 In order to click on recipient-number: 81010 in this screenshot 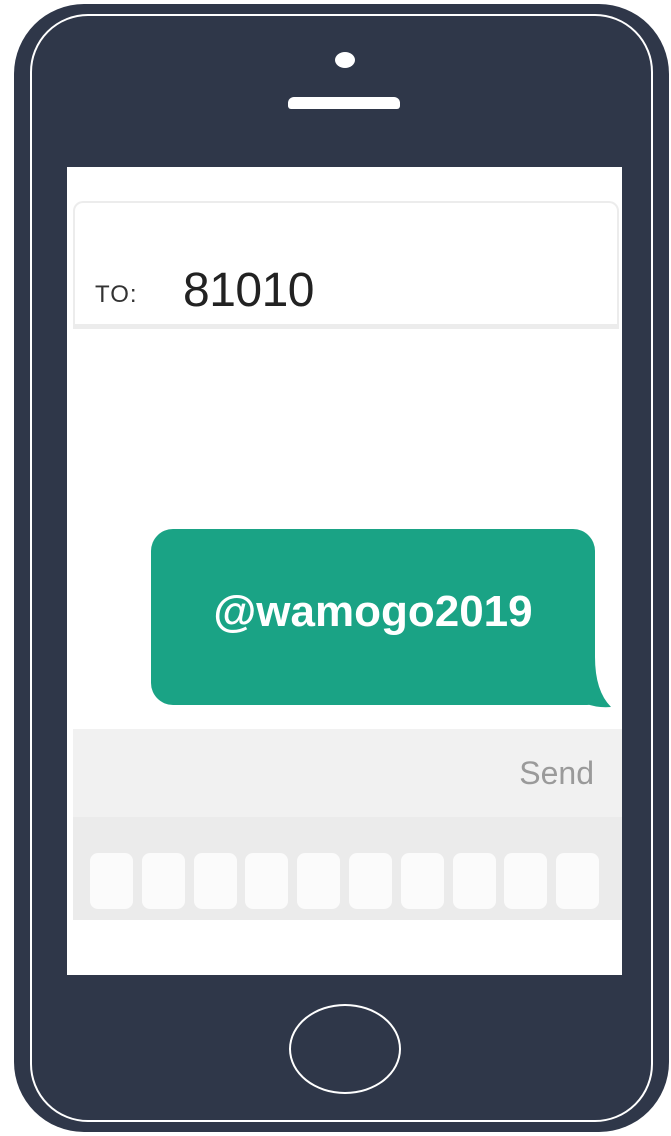, I will do `click(248, 290)`.